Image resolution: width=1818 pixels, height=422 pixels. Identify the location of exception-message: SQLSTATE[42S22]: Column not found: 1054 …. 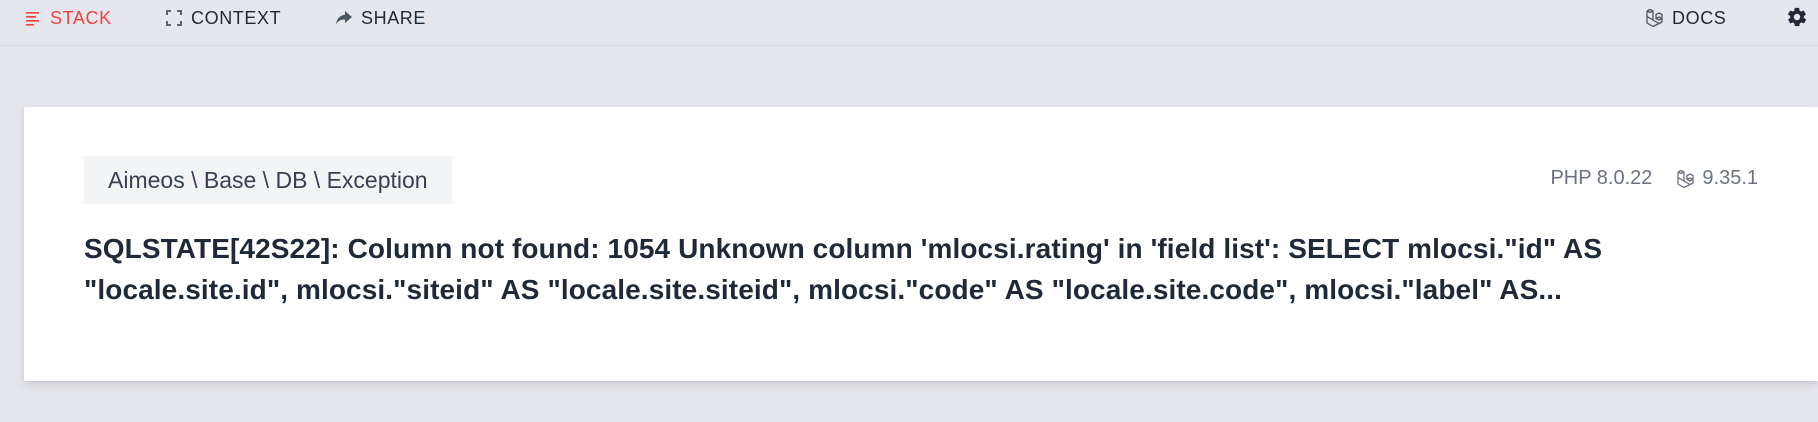
(843, 269).